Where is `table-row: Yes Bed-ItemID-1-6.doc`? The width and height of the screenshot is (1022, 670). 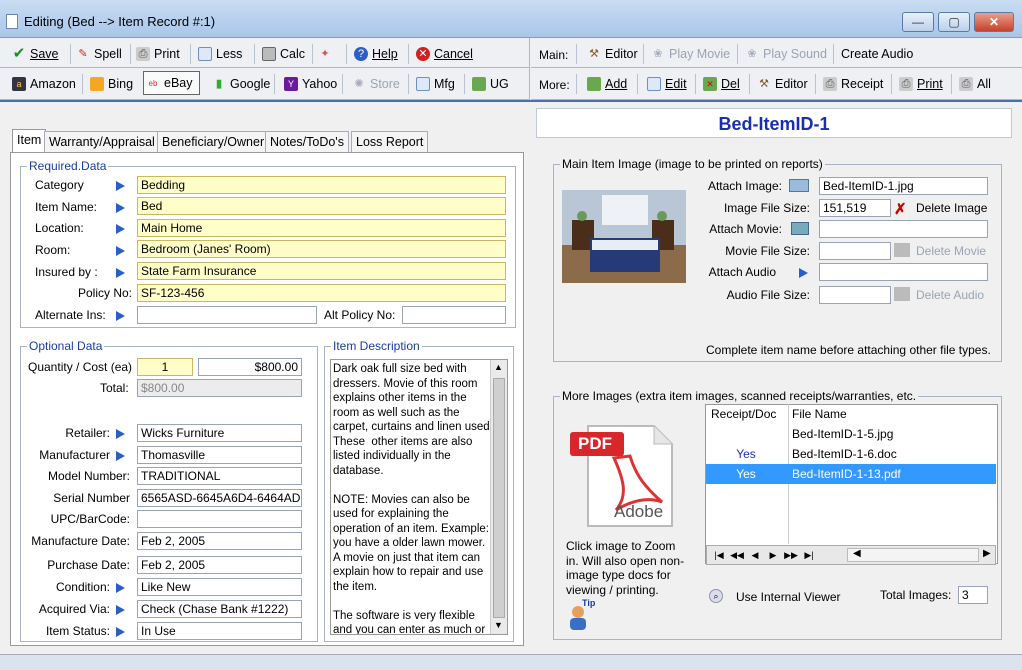
table-row: Yes Bed-ItemID-1-6.doc is located at coordinates (851, 454).